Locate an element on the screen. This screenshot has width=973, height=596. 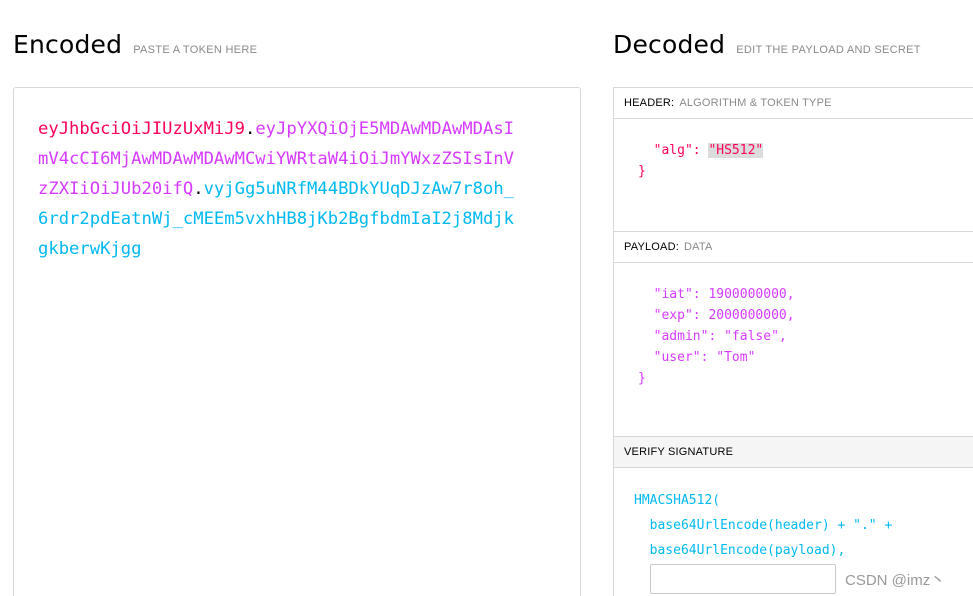
payload-field-line: "user": "Tom" is located at coordinates (704, 357).